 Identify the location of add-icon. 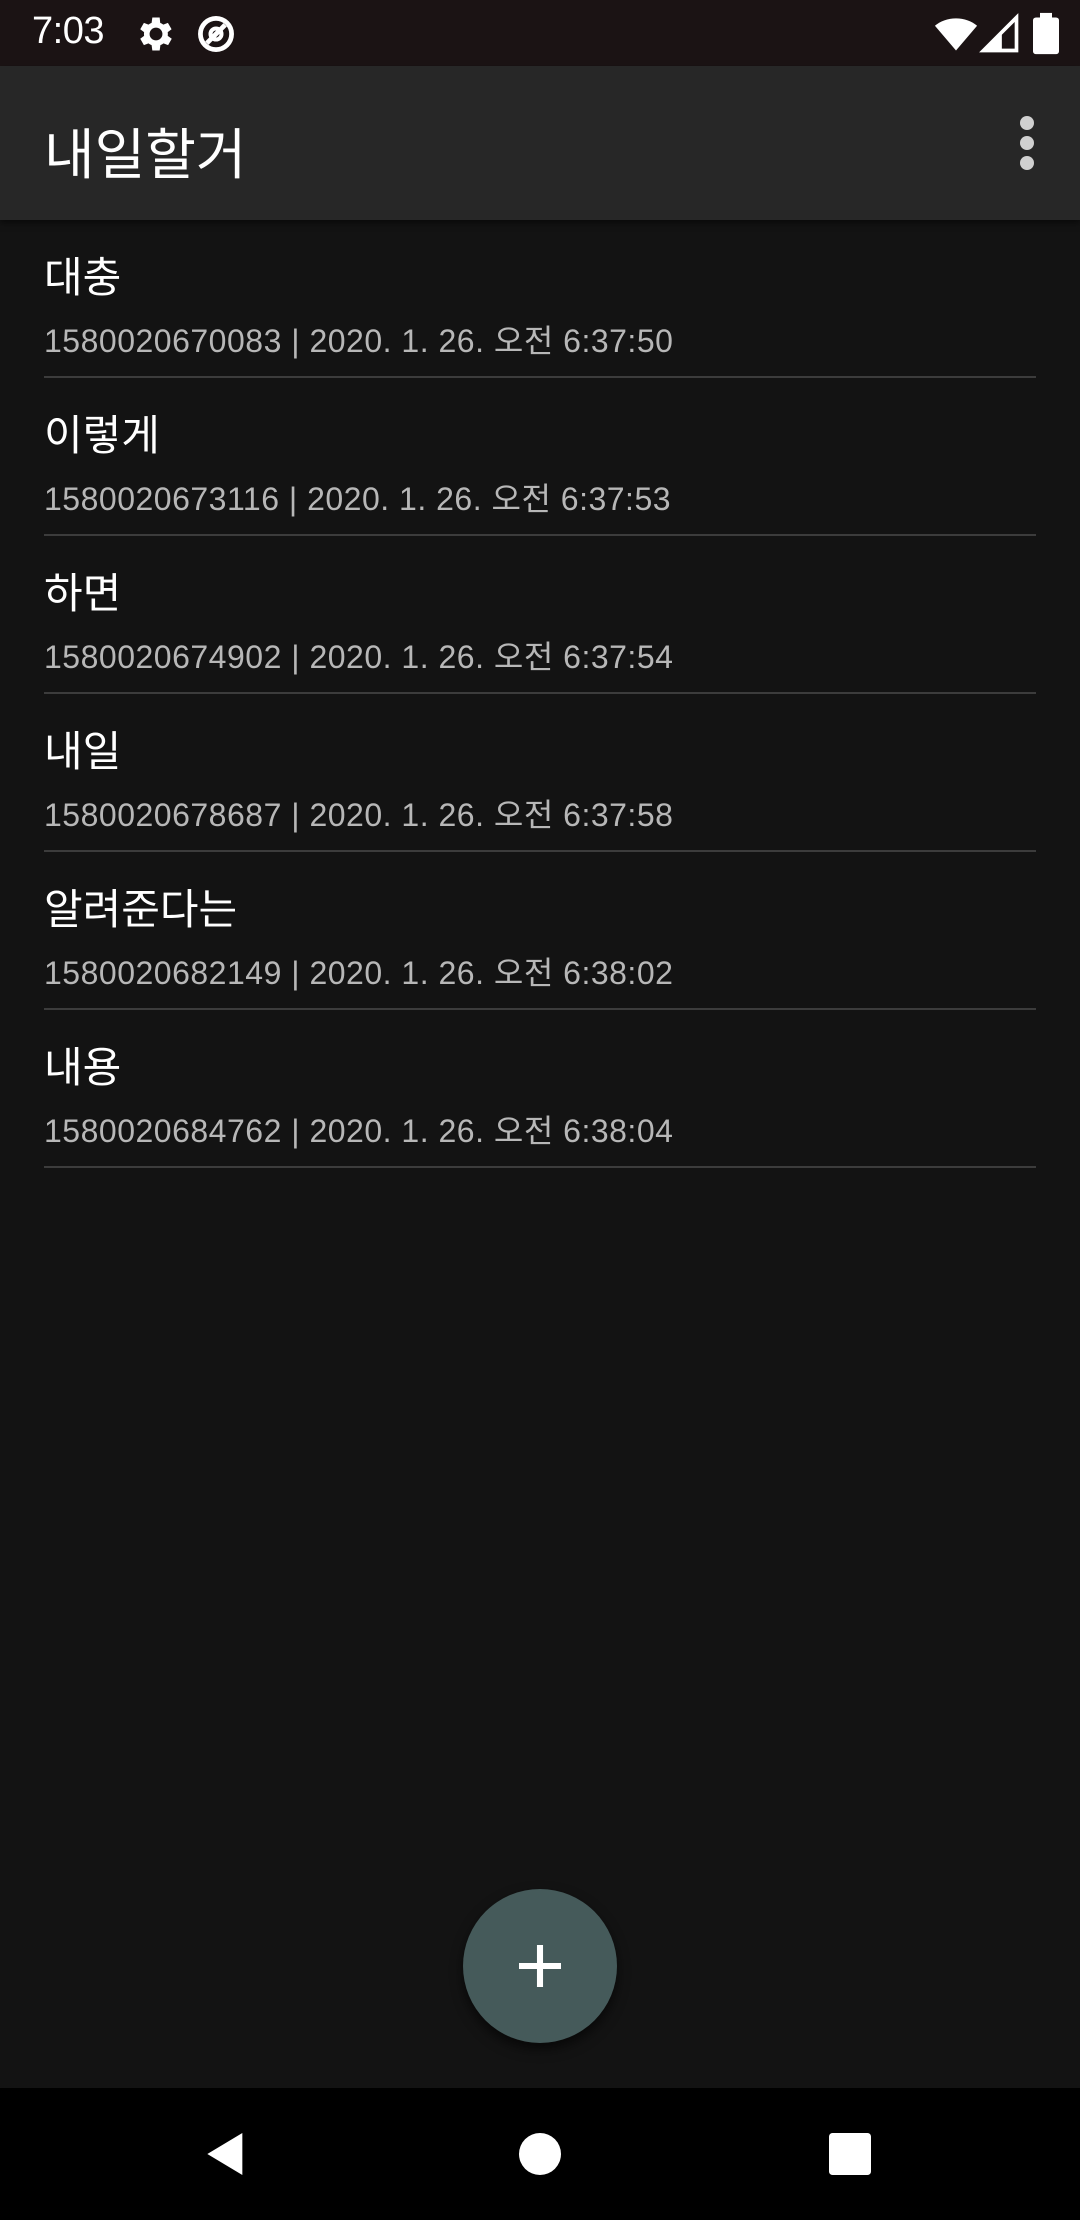
(540, 1966).